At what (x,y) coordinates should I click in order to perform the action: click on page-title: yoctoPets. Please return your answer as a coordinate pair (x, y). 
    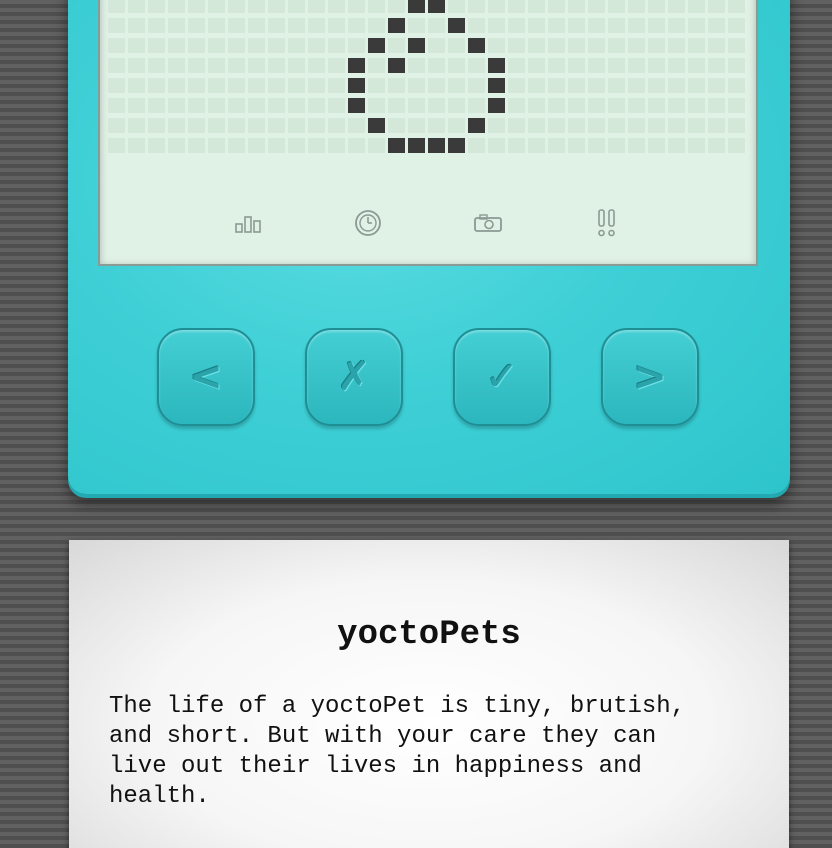
    Looking at the image, I should click on (429, 635).